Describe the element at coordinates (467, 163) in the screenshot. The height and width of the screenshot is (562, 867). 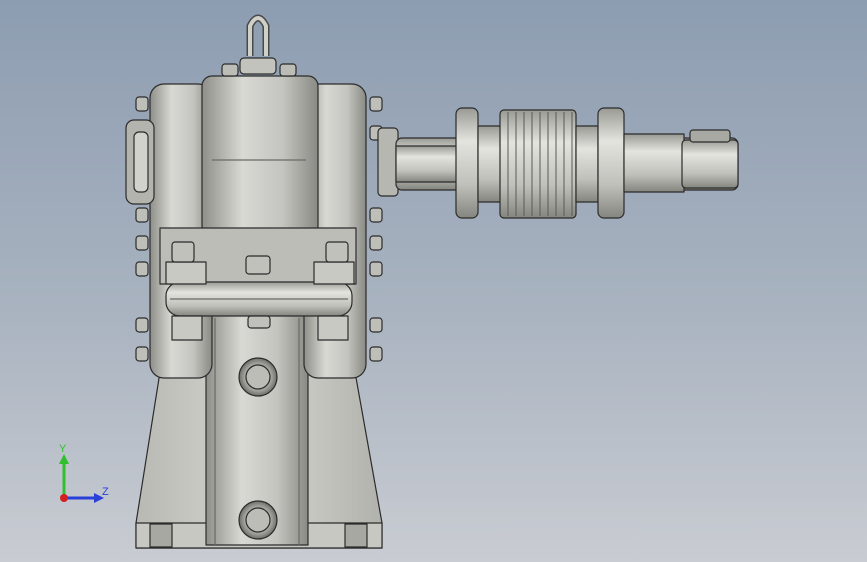
I see `shaft-collar-left` at that location.